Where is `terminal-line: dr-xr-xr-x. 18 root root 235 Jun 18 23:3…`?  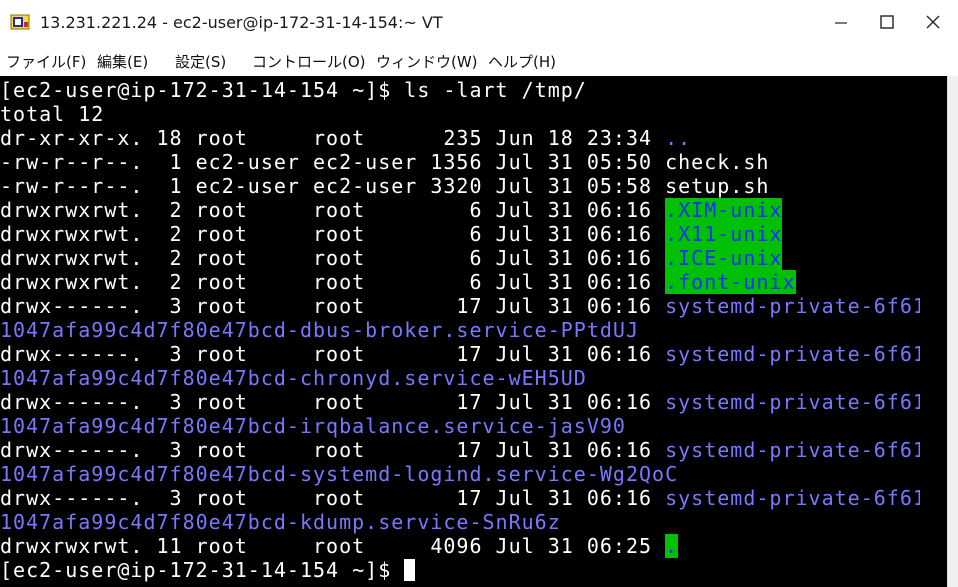 terminal-line: dr-xr-xr-x. 18 root root 235 Jun 18 23:3… is located at coordinates (345, 138).